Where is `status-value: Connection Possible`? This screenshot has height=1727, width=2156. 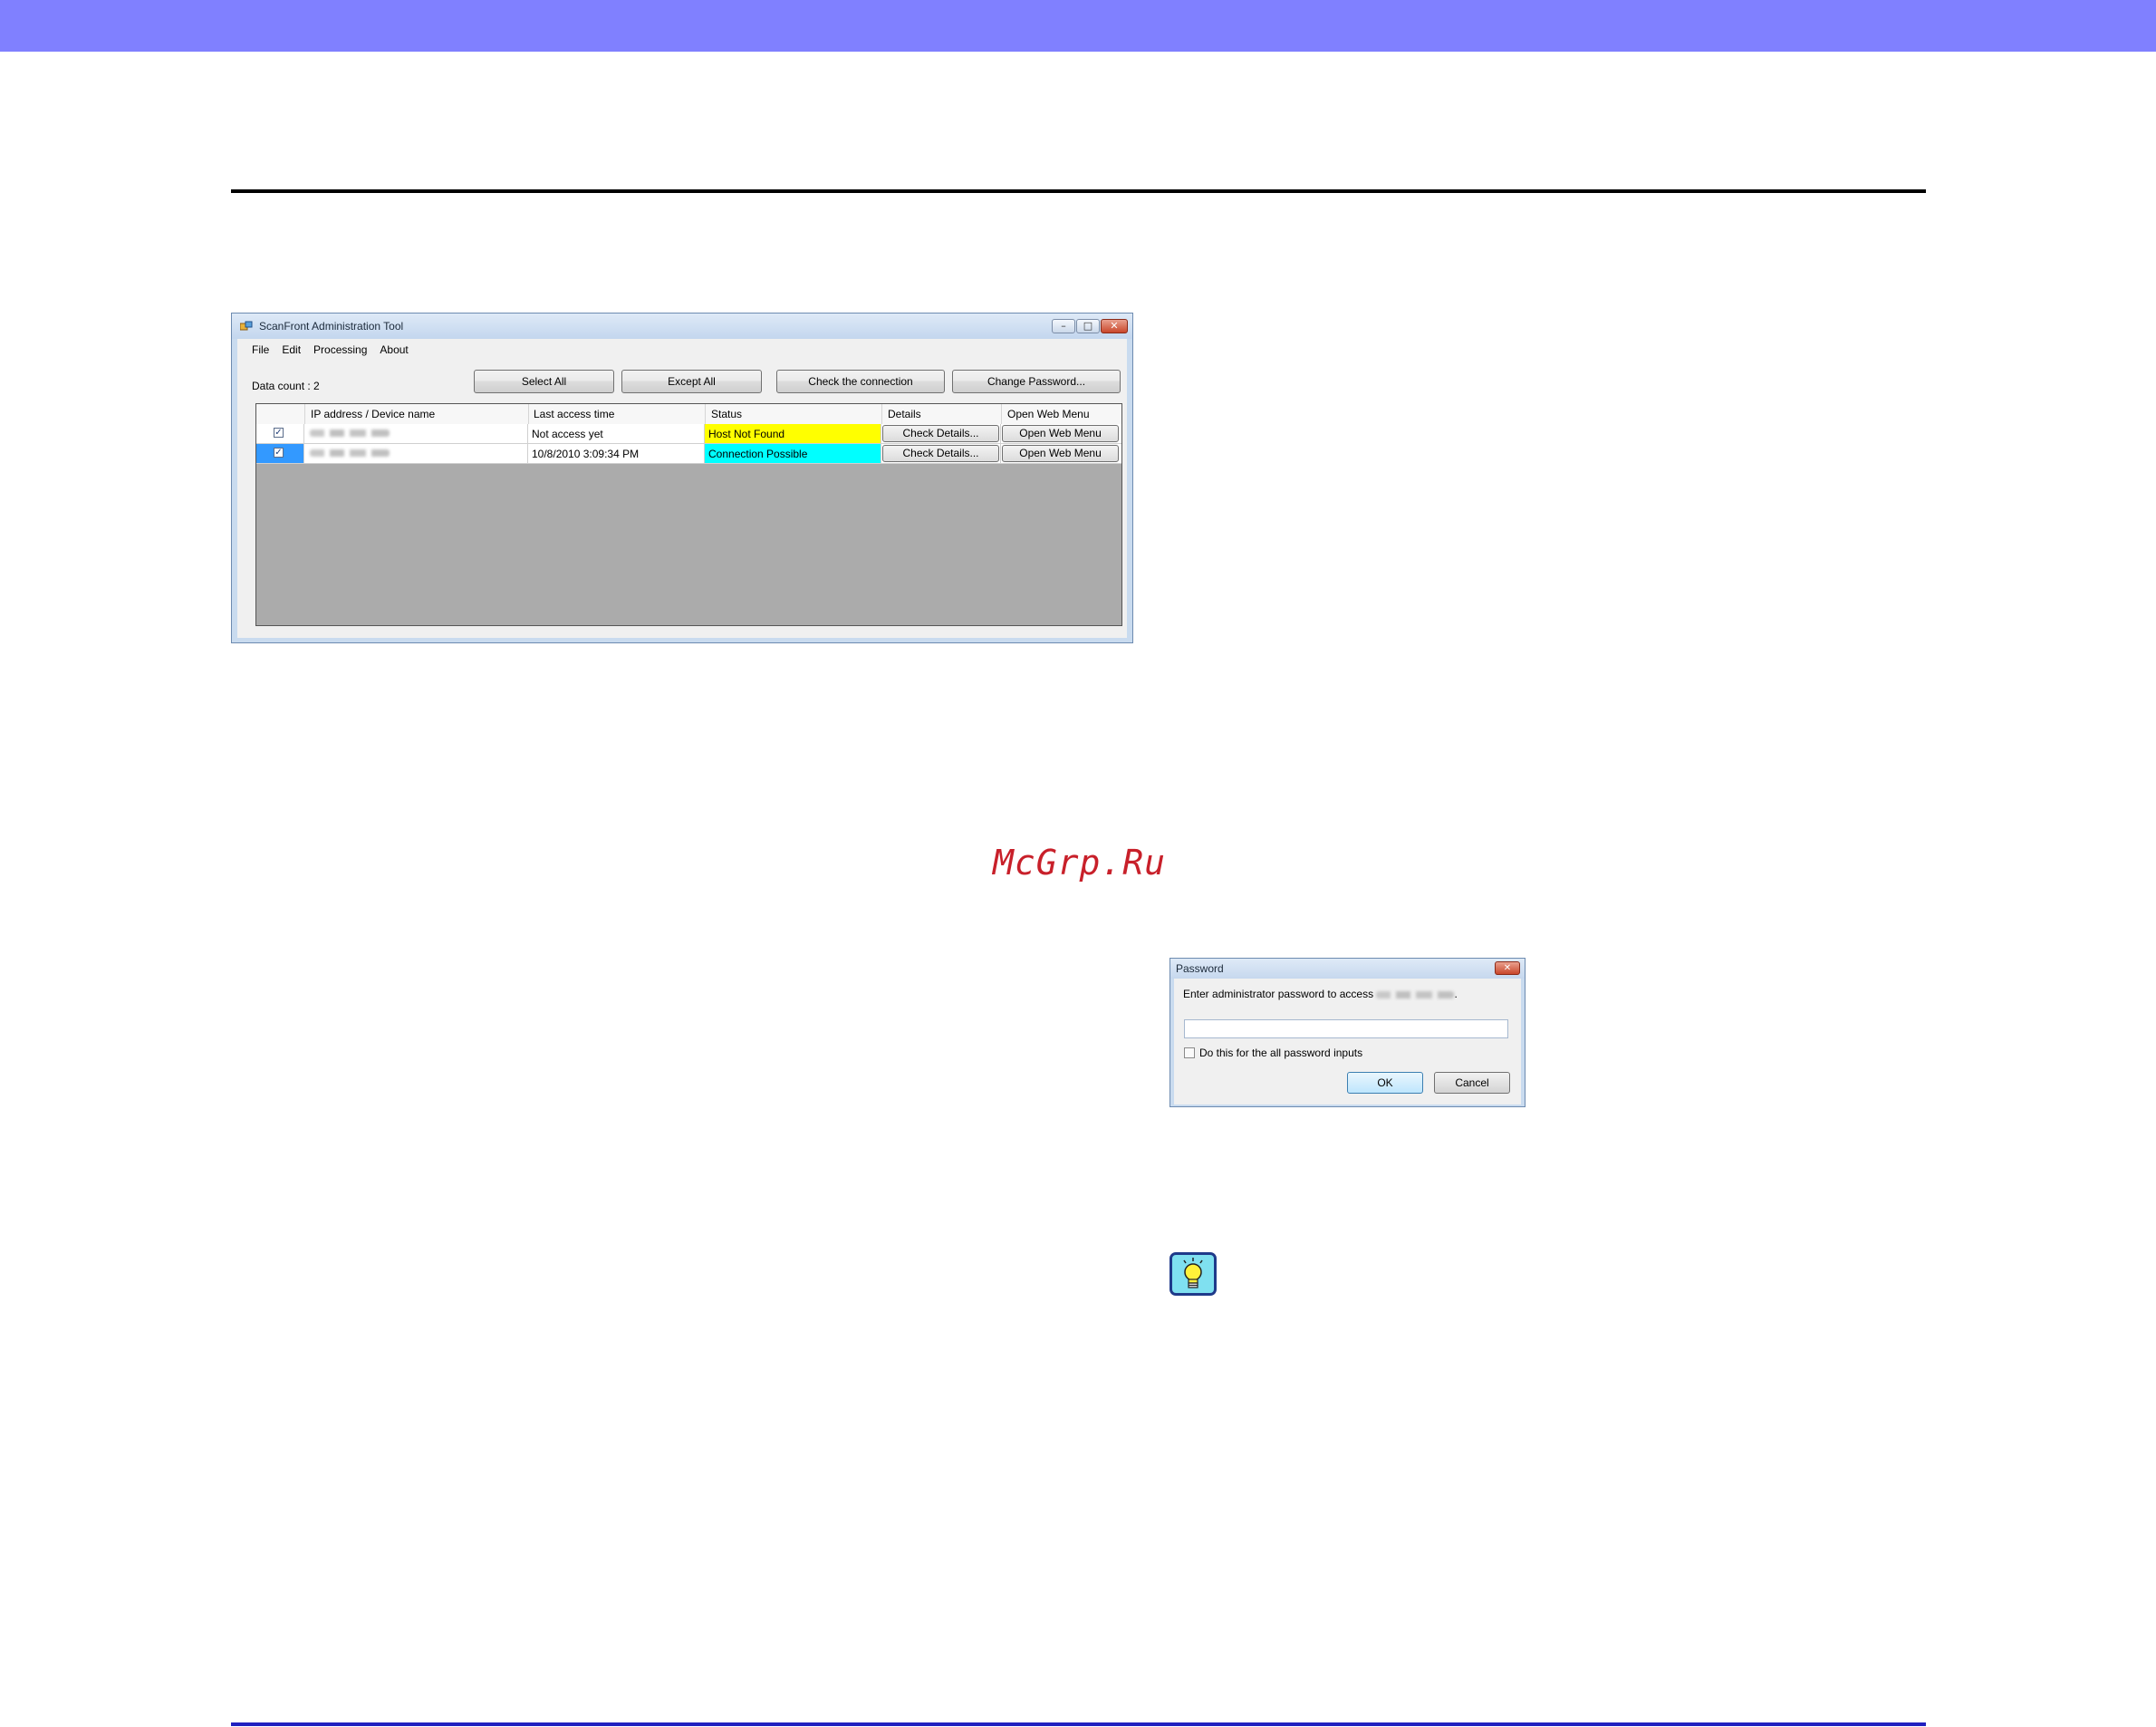 status-value: Connection Possible is located at coordinates (758, 454).